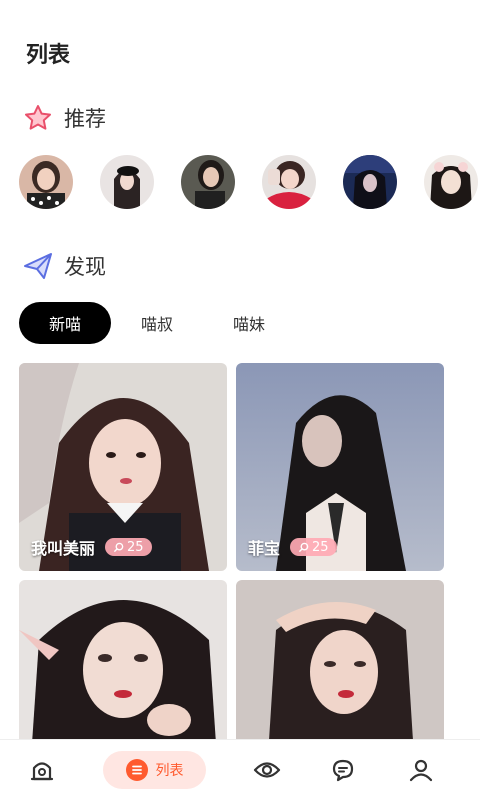  Describe the element at coordinates (38, 118) in the screenshot. I see `star-icon` at that location.